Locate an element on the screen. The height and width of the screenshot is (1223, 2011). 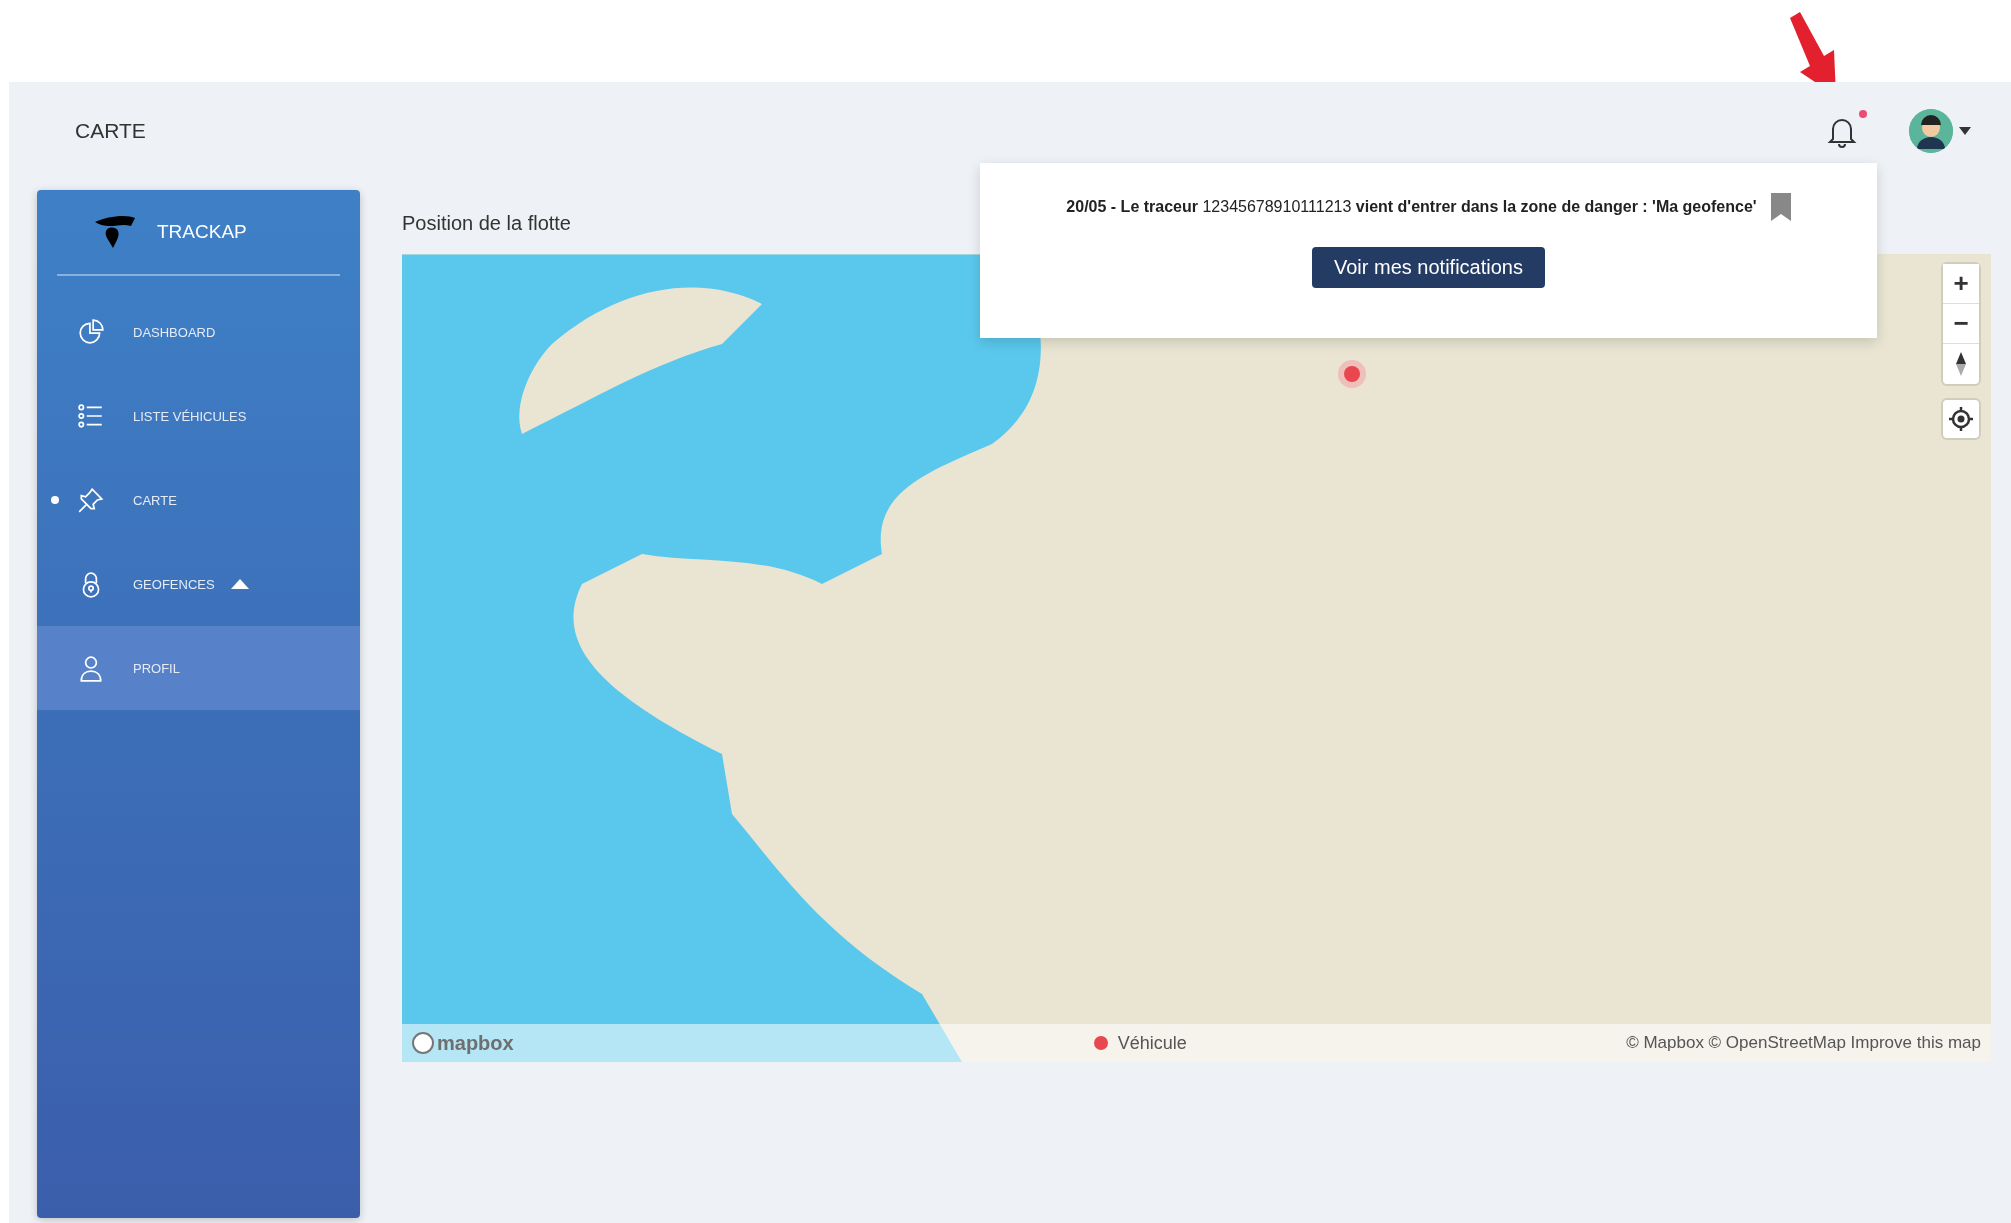
legend-label: Véhicule is located at coordinates (1152, 1043).